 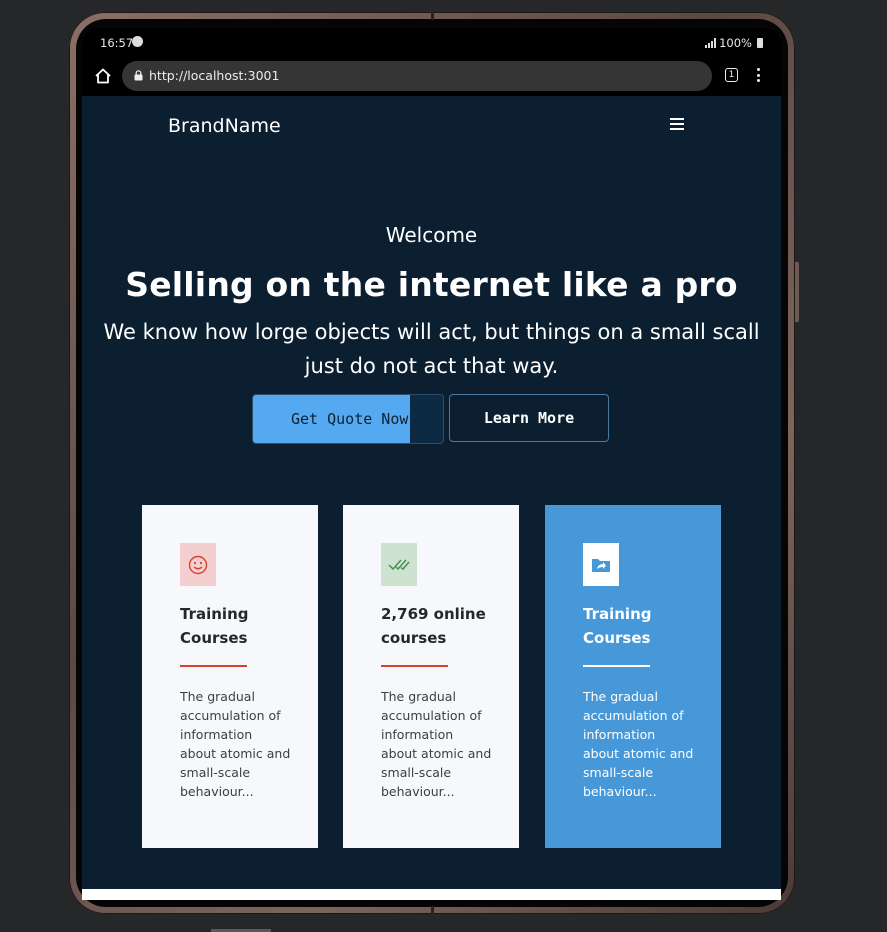 I want to click on hinge-top, so click(x=432, y=16).